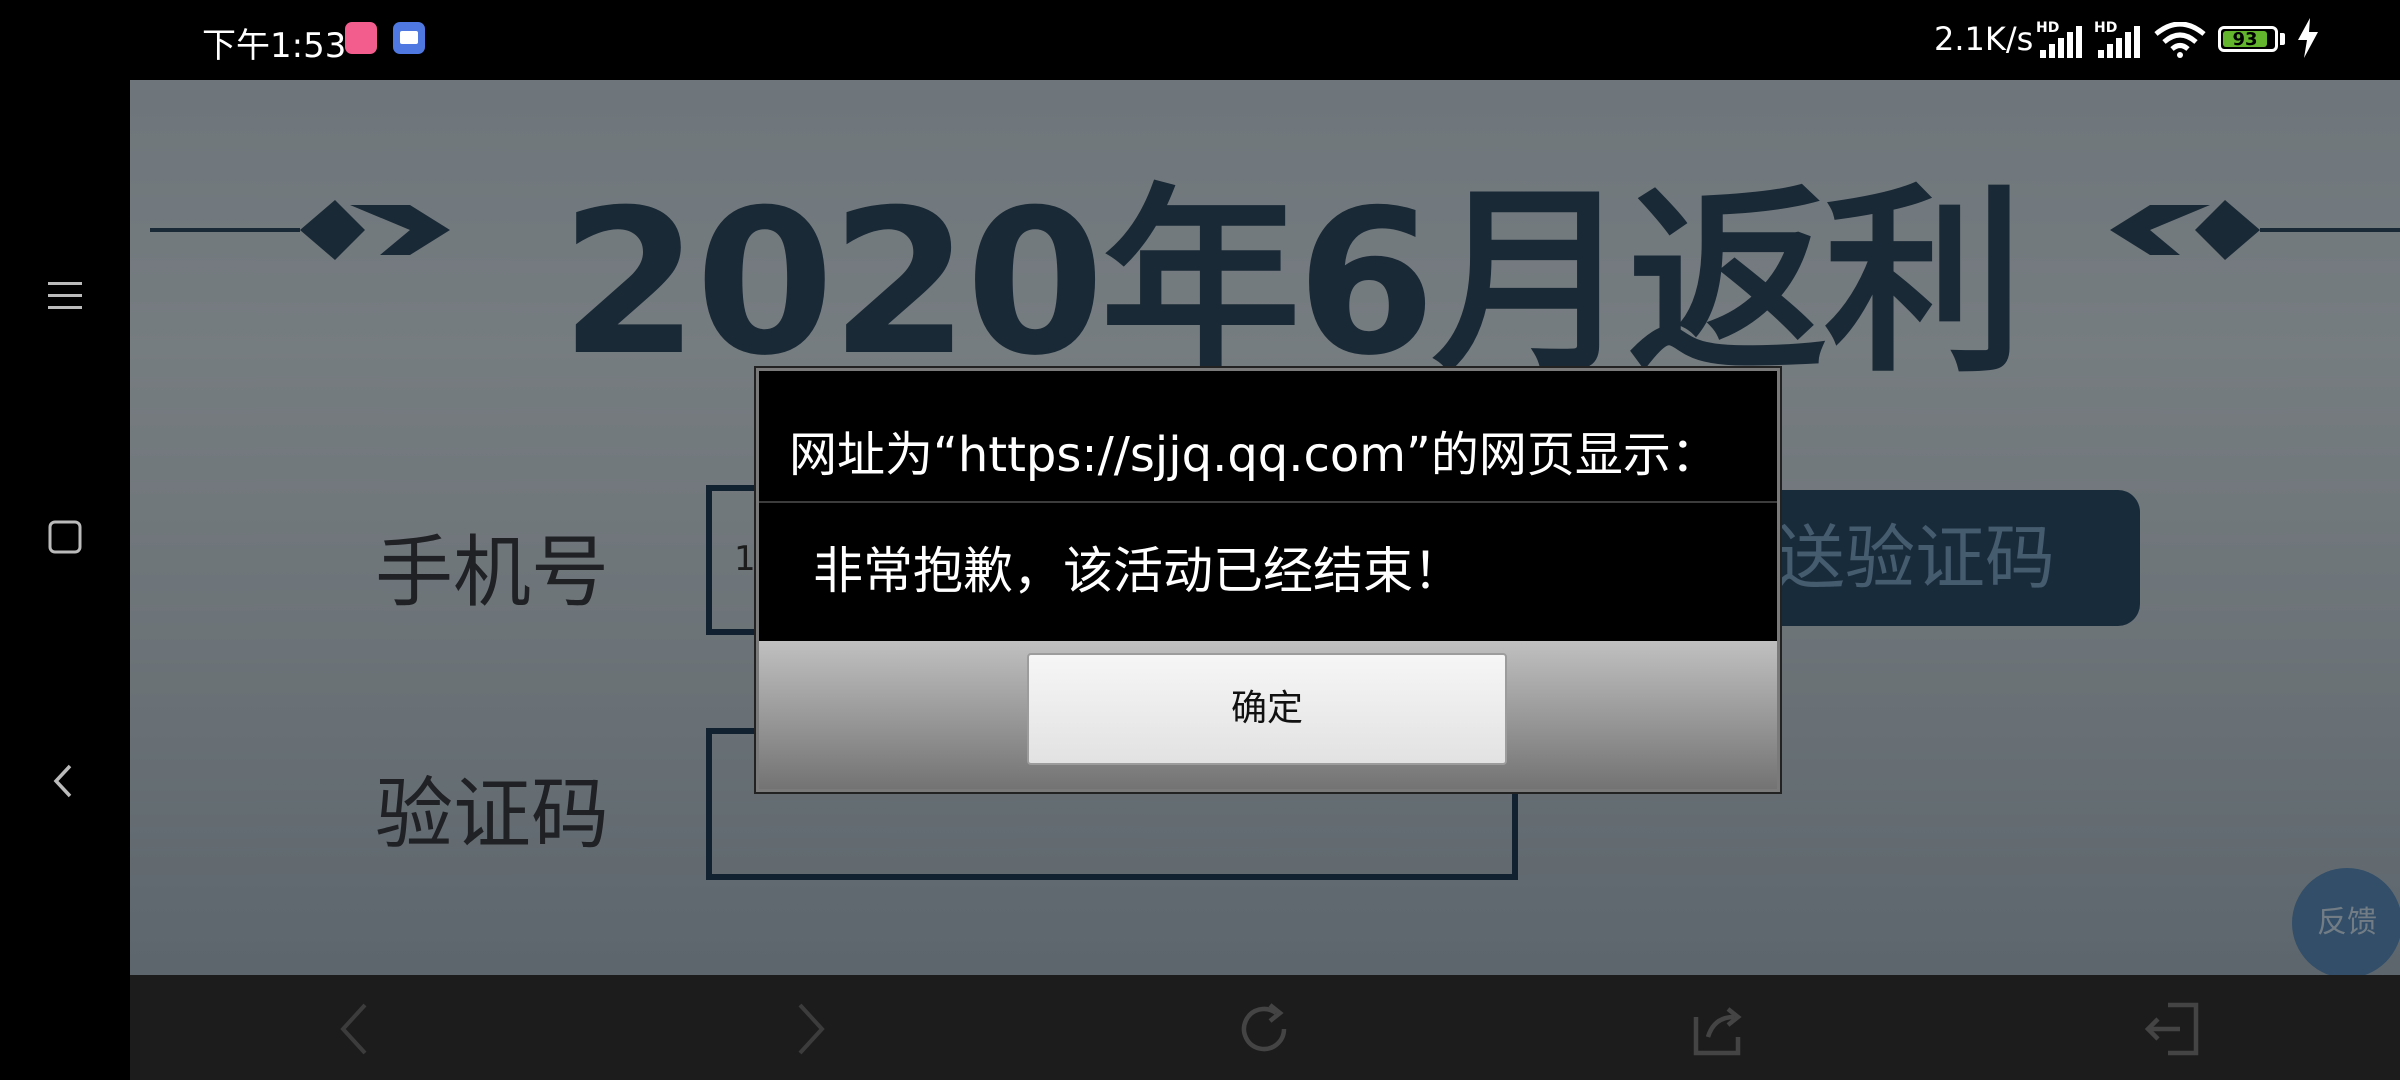 The height and width of the screenshot is (1080, 2400). I want to click on ok-button: 确定, so click(1267, 709).